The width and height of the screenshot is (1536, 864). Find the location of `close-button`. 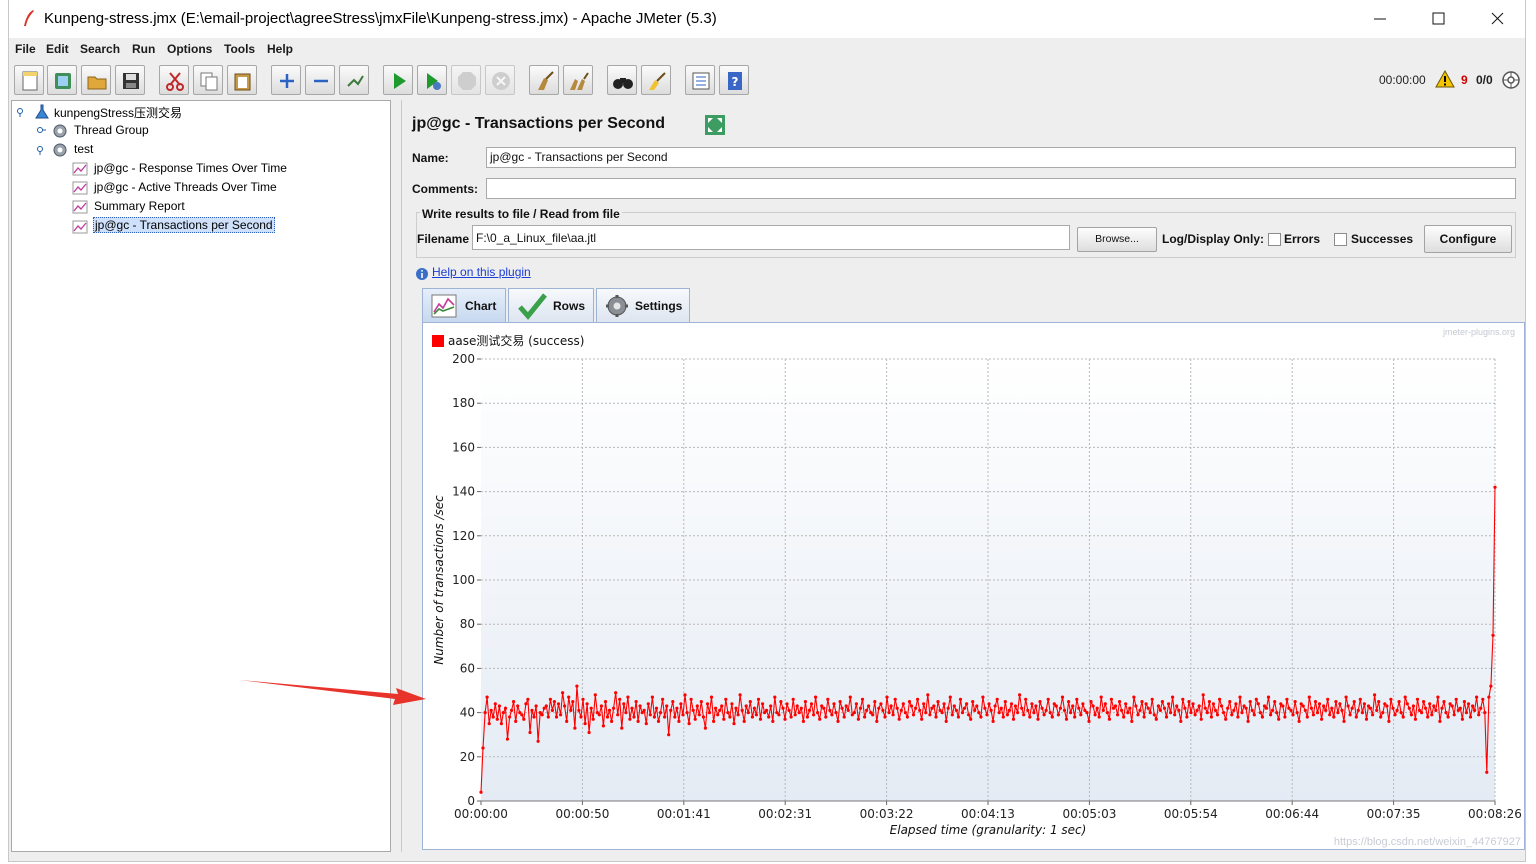

close-button is located at coordinates (1496, 19).